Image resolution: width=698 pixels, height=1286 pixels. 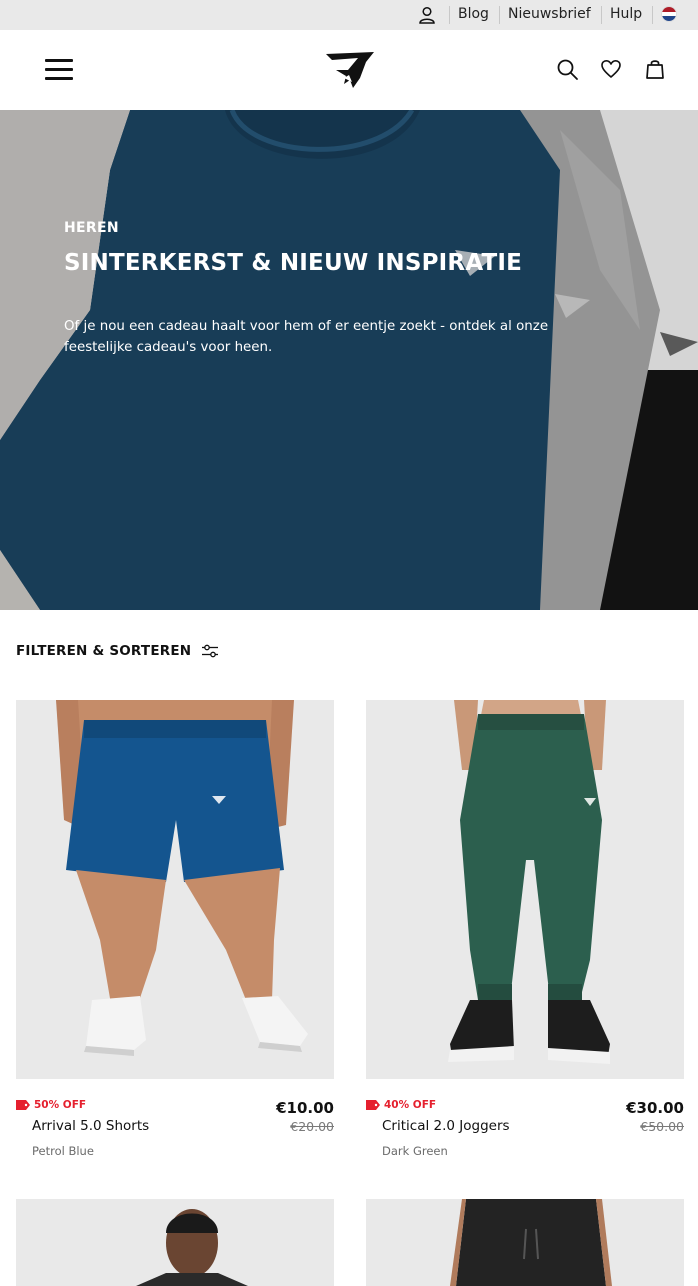 I want to click on product-color: Dark Green, so click(x=415, y=1151).